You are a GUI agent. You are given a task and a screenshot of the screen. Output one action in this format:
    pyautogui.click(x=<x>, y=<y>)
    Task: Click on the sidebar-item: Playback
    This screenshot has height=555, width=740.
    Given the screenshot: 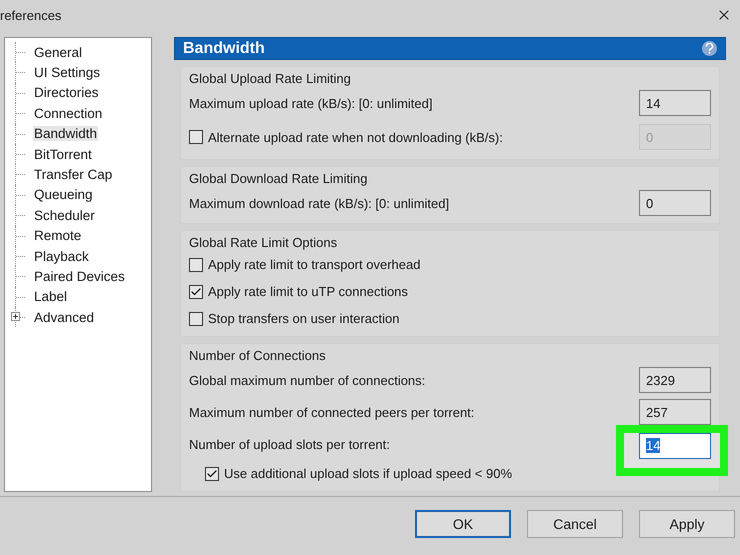 What is the action you would take?
    pyautogui.click(x=61, y=256)
    